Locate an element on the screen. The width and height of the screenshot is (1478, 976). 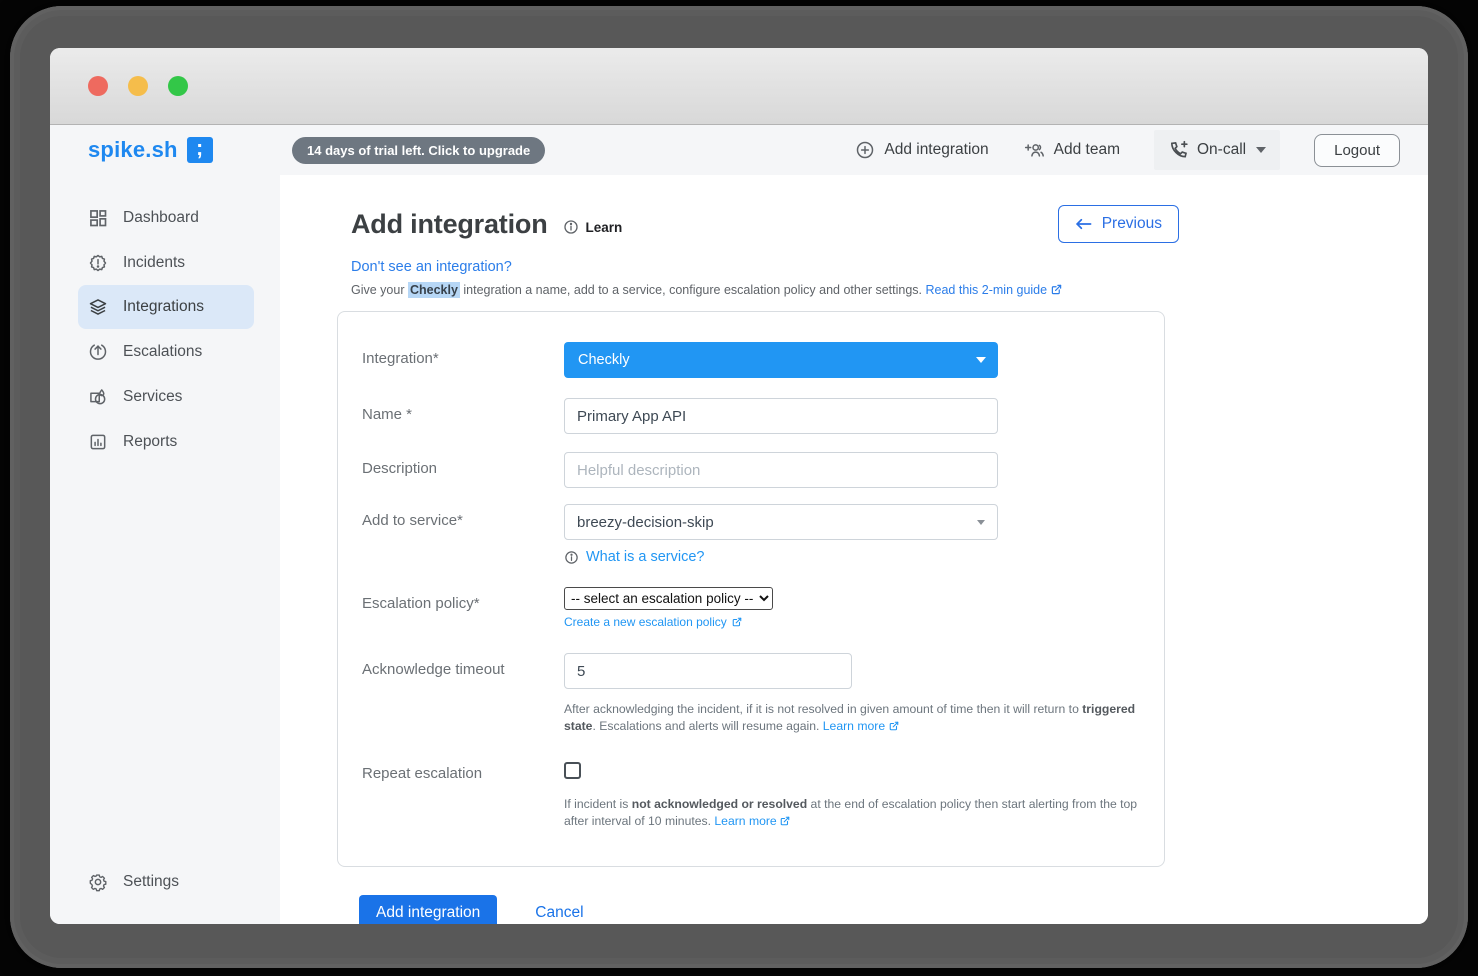
create-escalation-policy-label: Create a new escalation policy is located at coordinates (645, 622).